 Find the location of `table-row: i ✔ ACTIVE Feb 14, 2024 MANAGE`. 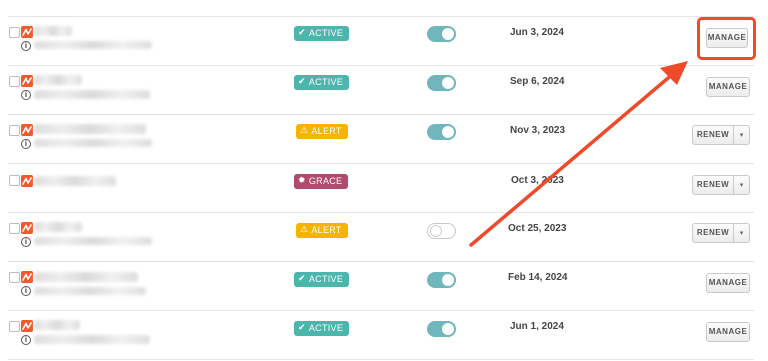

table-row: i ✔ ACTIVE Feb 14, 2024 MANAGE is located at coordinates (384, 286).